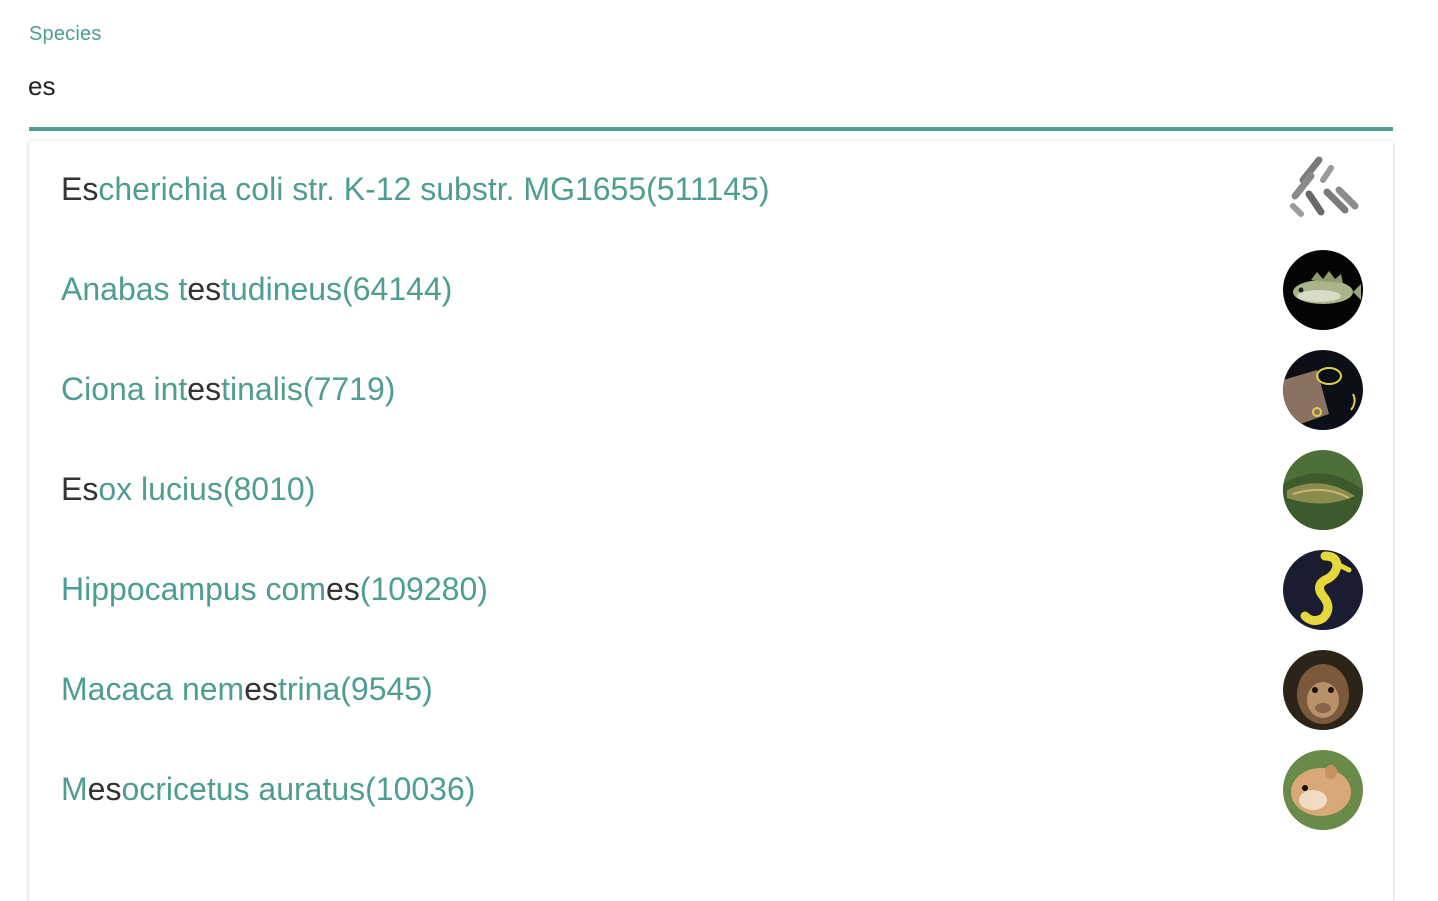 Image resolution: width=1438 pixels, height=901 pixels. I want to click on sea-squirt-icon, so click(1323, 390).